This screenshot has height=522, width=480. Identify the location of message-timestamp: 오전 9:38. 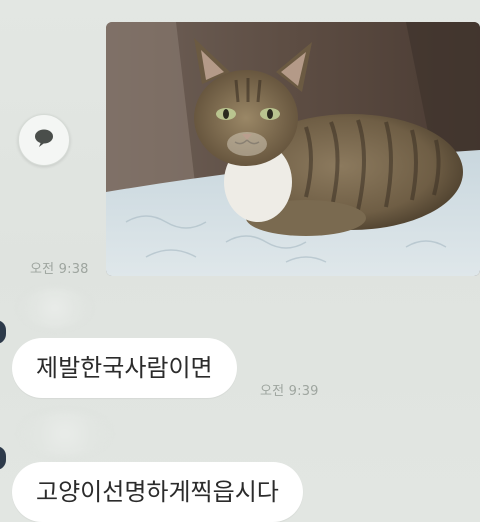
(59, 269).